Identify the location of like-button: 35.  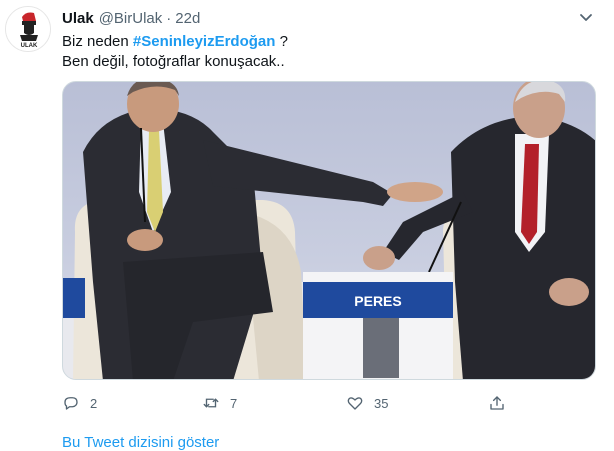
(367, 403).